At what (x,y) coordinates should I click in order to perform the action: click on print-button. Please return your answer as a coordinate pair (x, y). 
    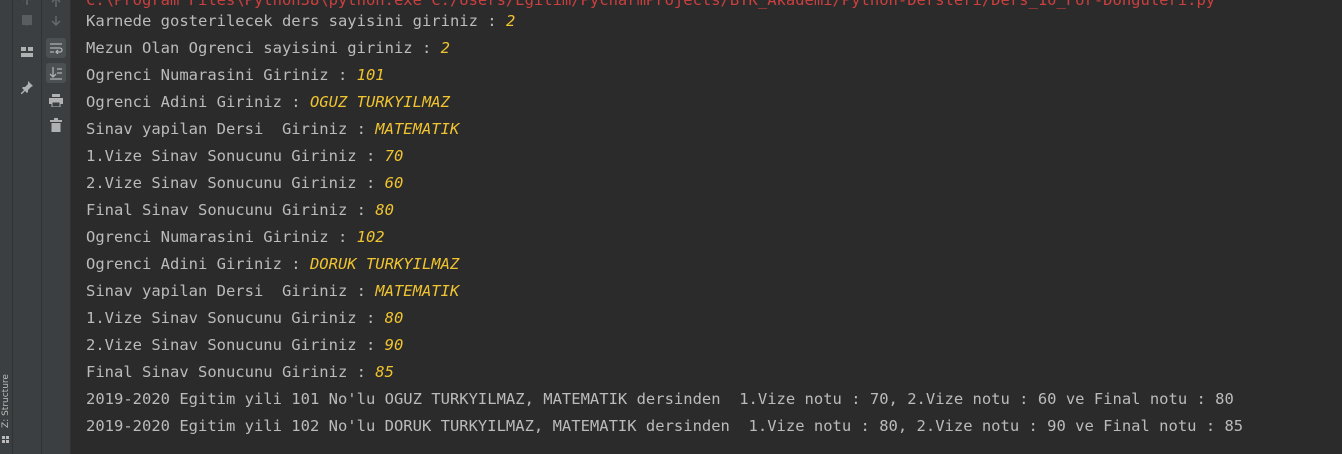
    Looking at the image, I should click on (56, 100).